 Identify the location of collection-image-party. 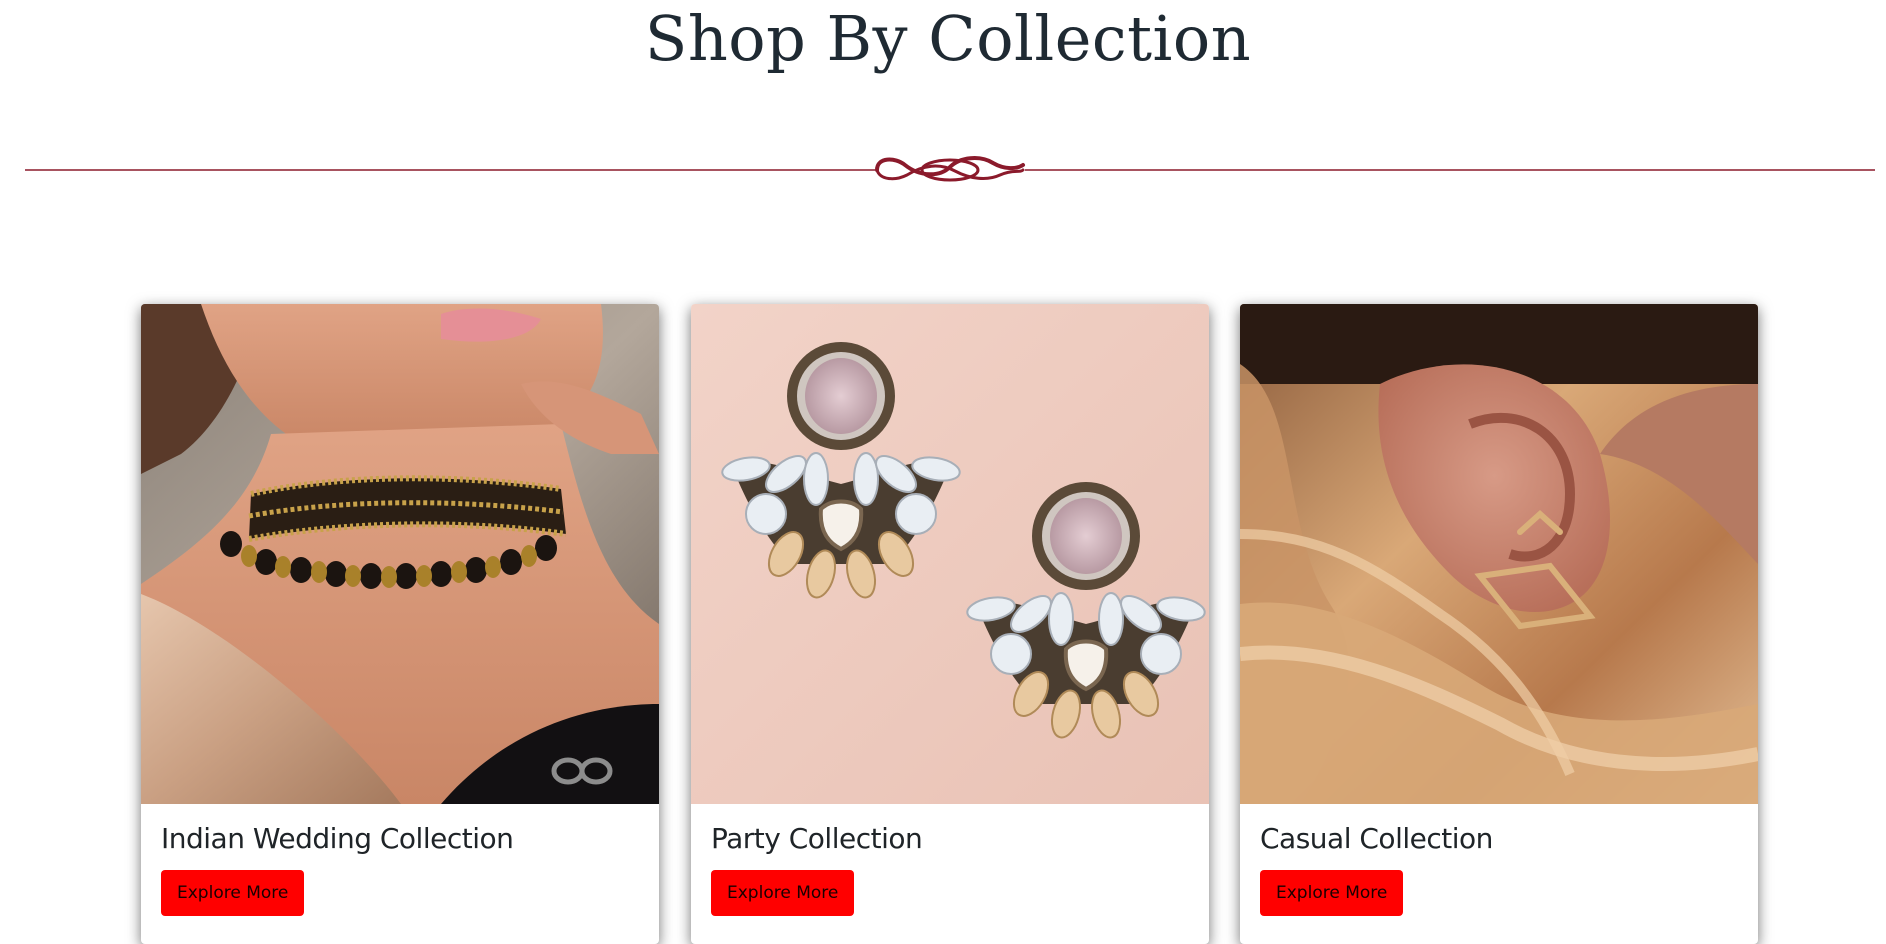
(950, 554).